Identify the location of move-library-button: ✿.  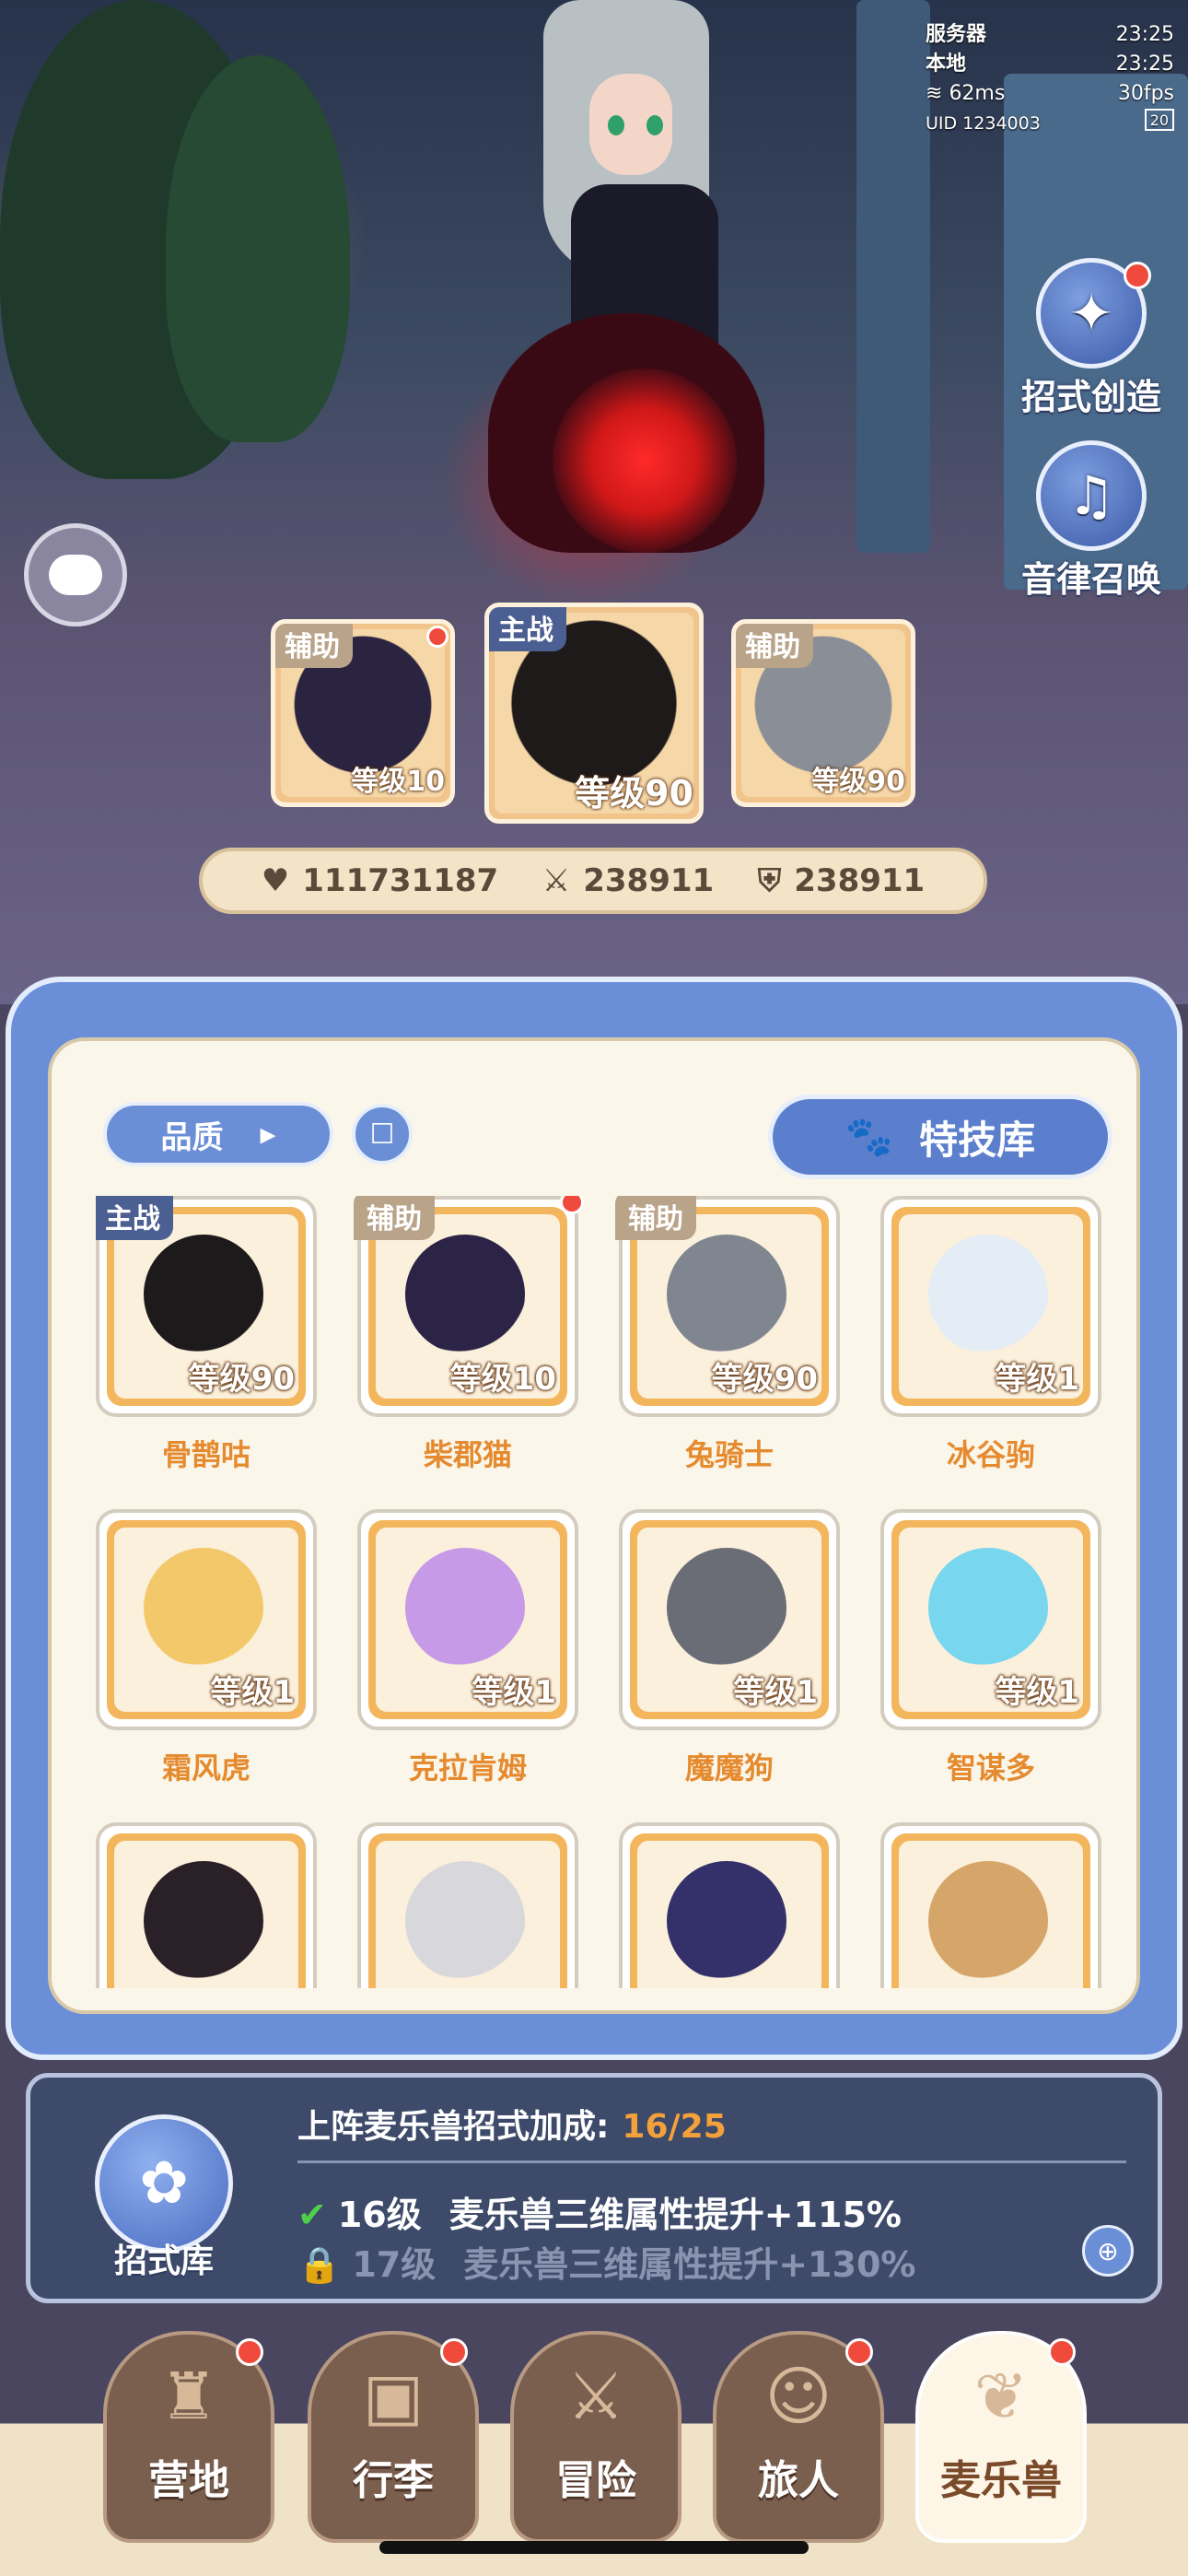
(164, 2183).